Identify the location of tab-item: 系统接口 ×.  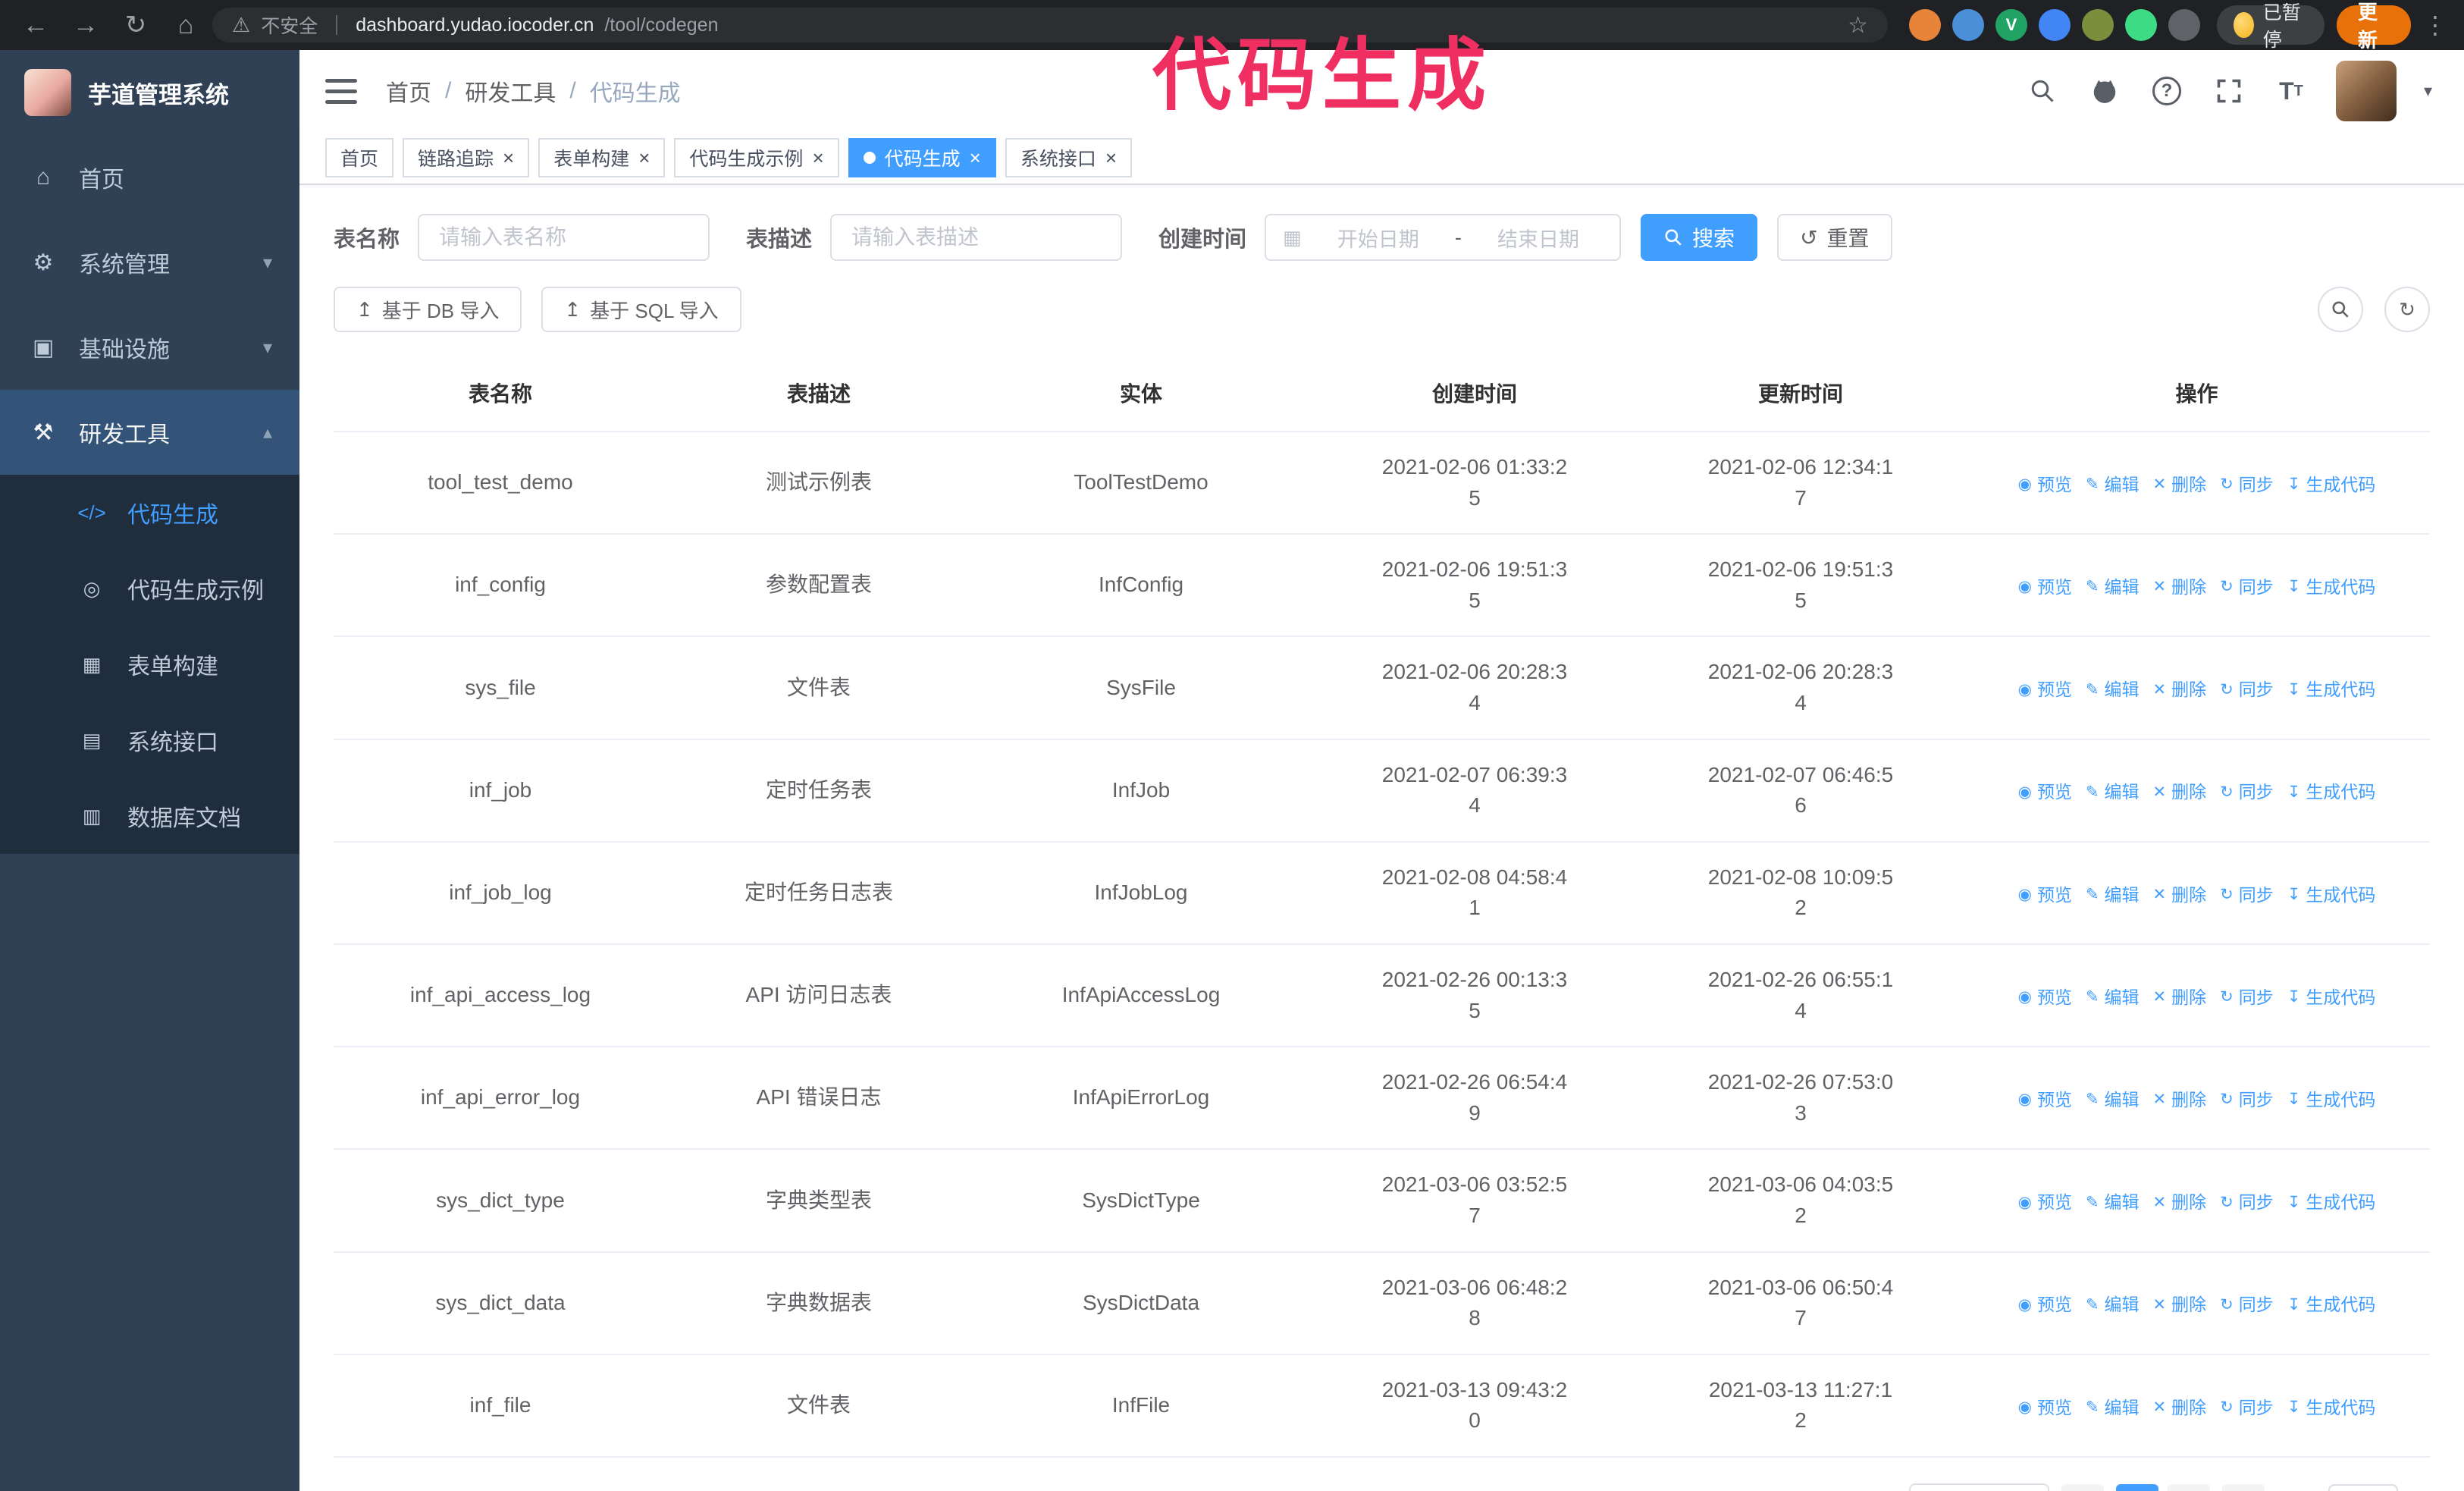
(1069, 157).